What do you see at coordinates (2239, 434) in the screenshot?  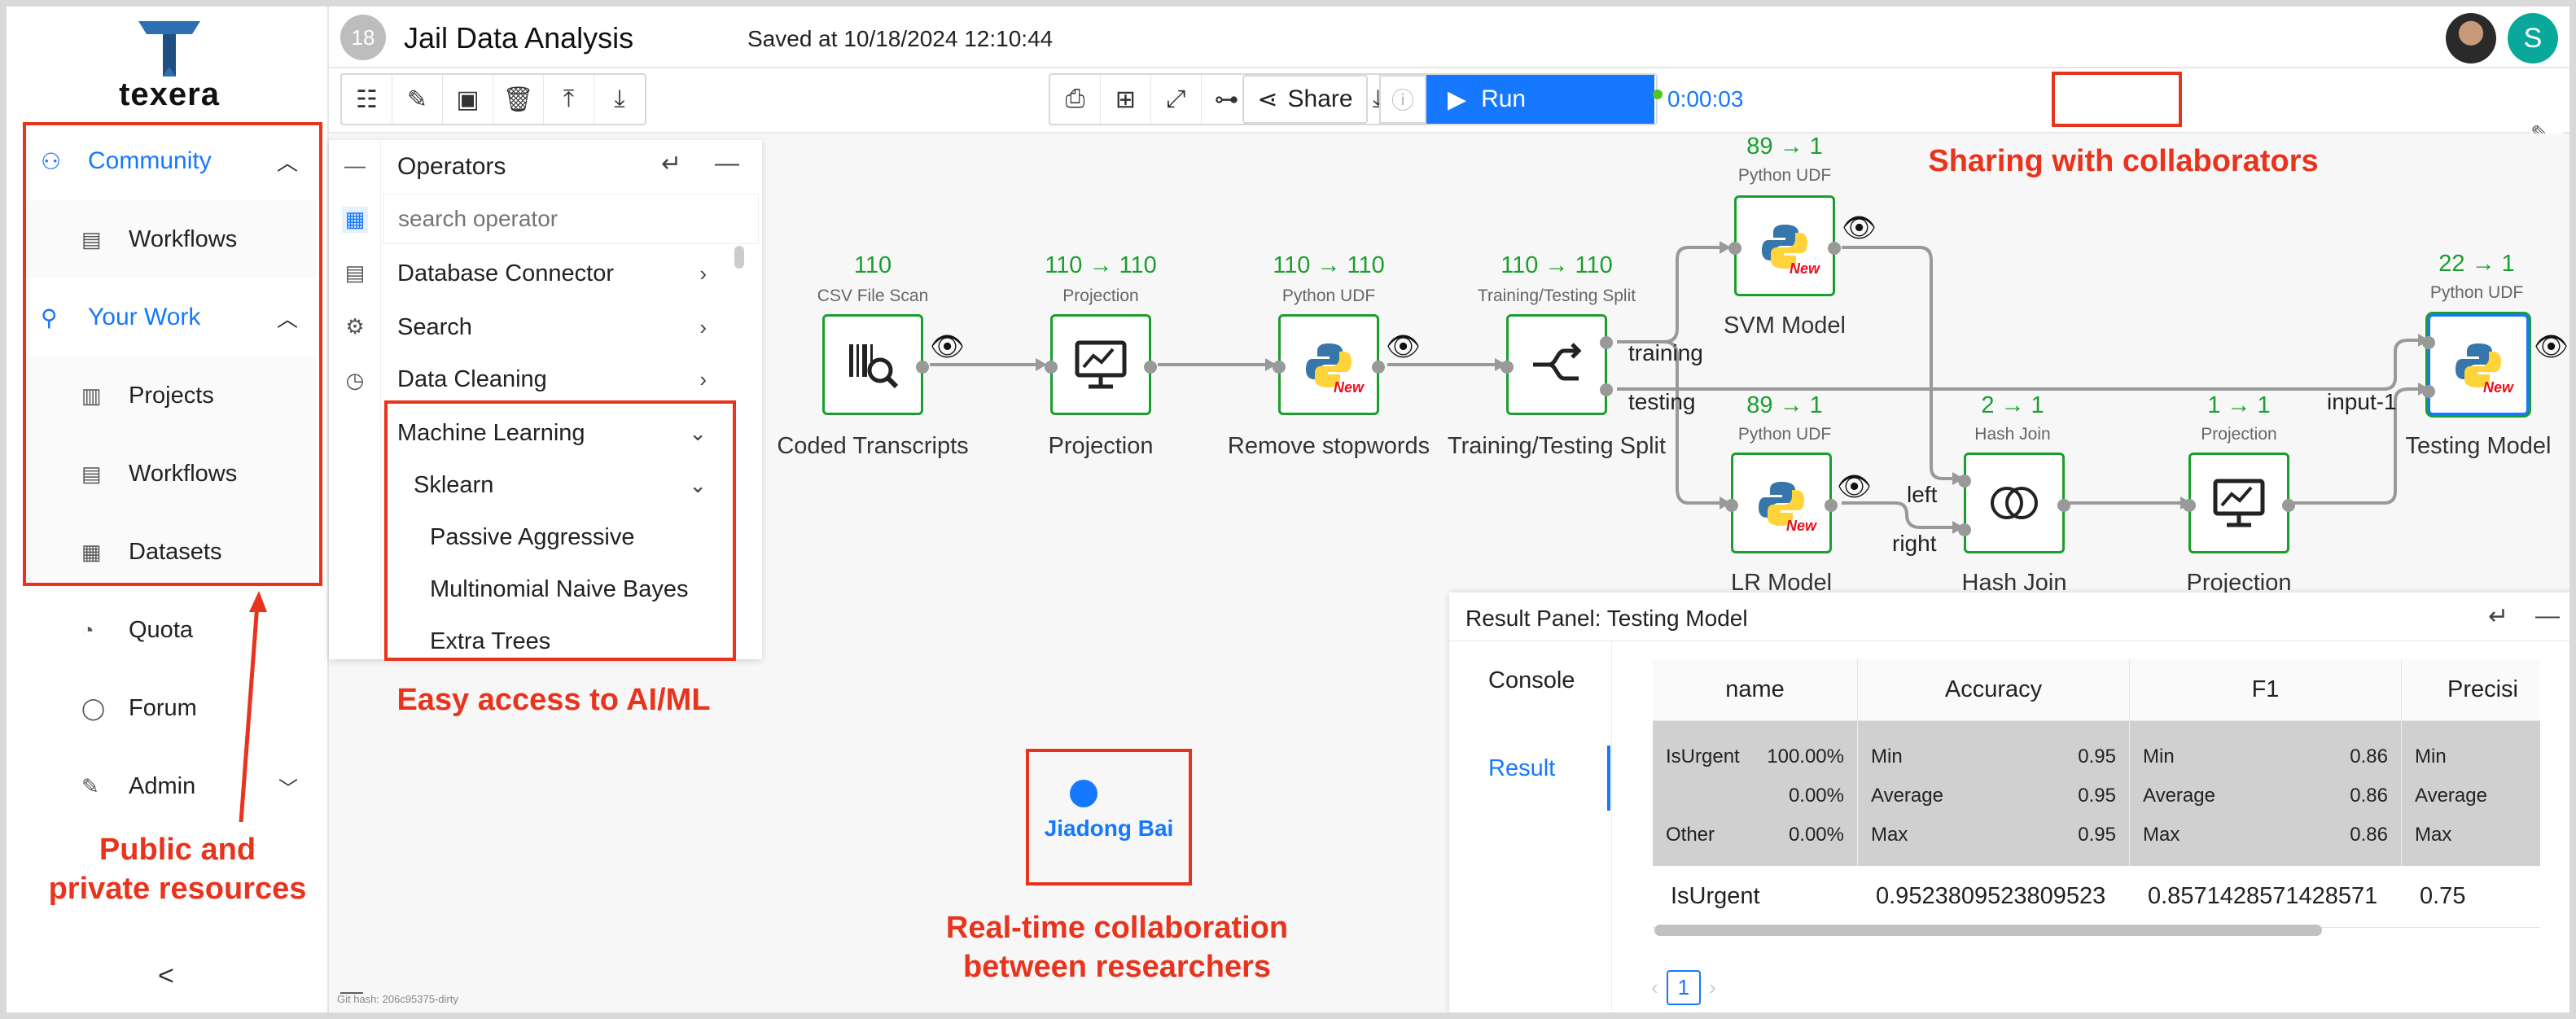 I see `node-type: Projection` at bounding box center [2239, 434].